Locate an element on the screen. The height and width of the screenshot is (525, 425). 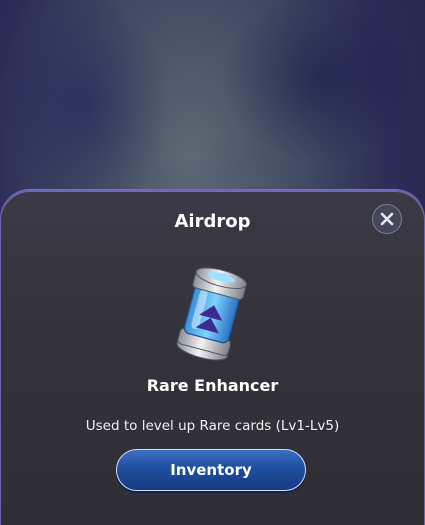
close-button is located at coordinates (387, 219).